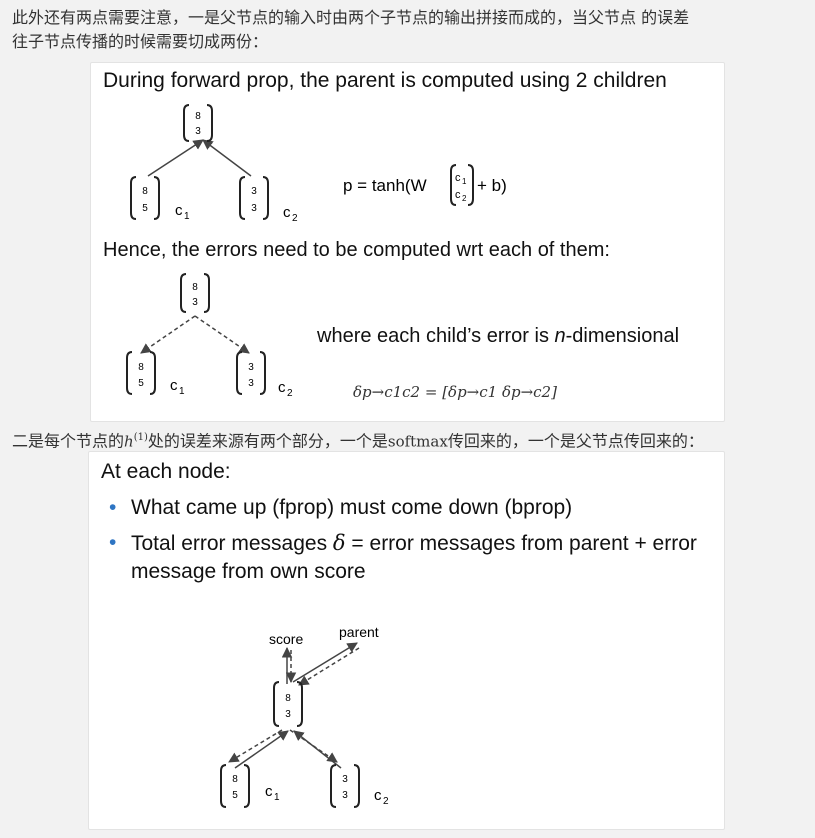  Describe the element at coordinates (492, 185) in the screenshot. I see `svg-text: + b)` at that location.